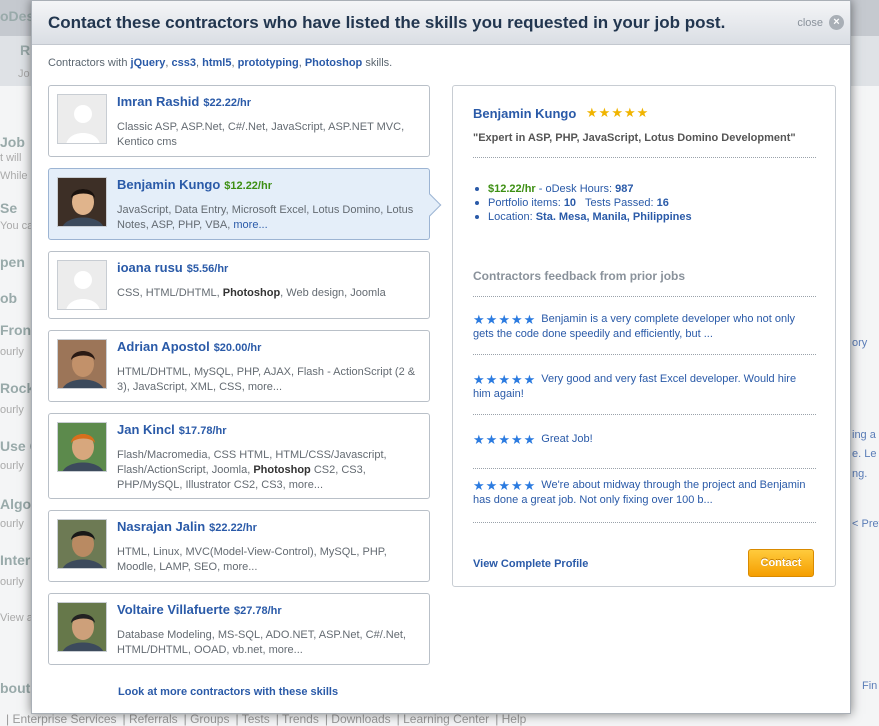 The height and width of the screenshot is (726, 879). What do you see at coordinates (16, 618) in the screenshot?
I see `background-text-fragment: View a` at bounding box center [16, 618].